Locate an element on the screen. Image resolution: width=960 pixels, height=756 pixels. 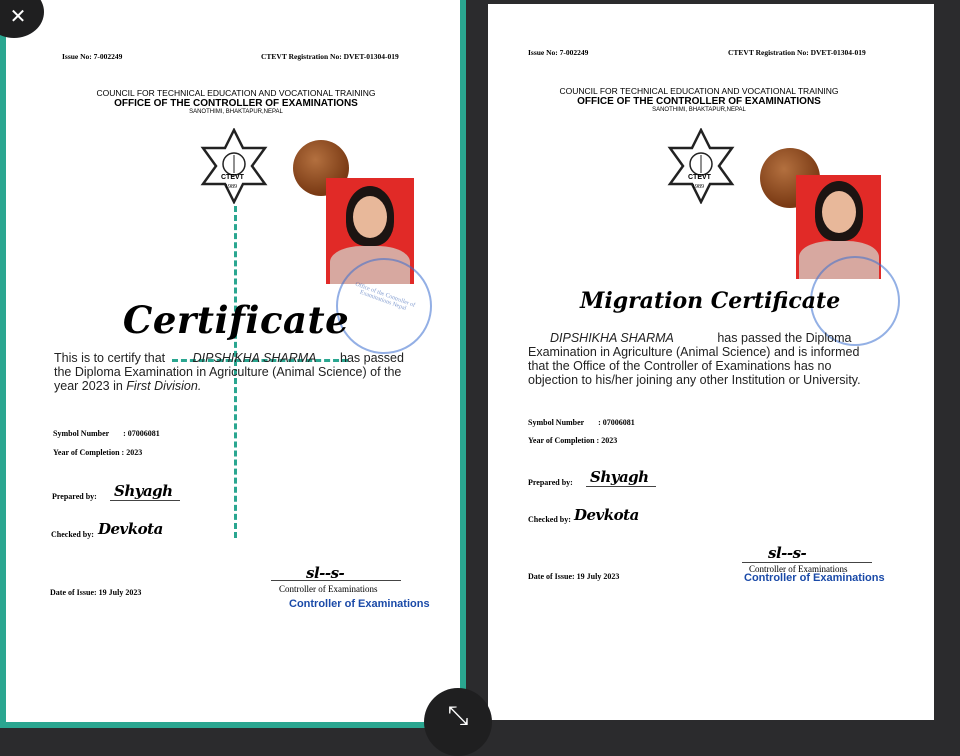
expand-button: ⤡ is located at coordinates (458, 722).